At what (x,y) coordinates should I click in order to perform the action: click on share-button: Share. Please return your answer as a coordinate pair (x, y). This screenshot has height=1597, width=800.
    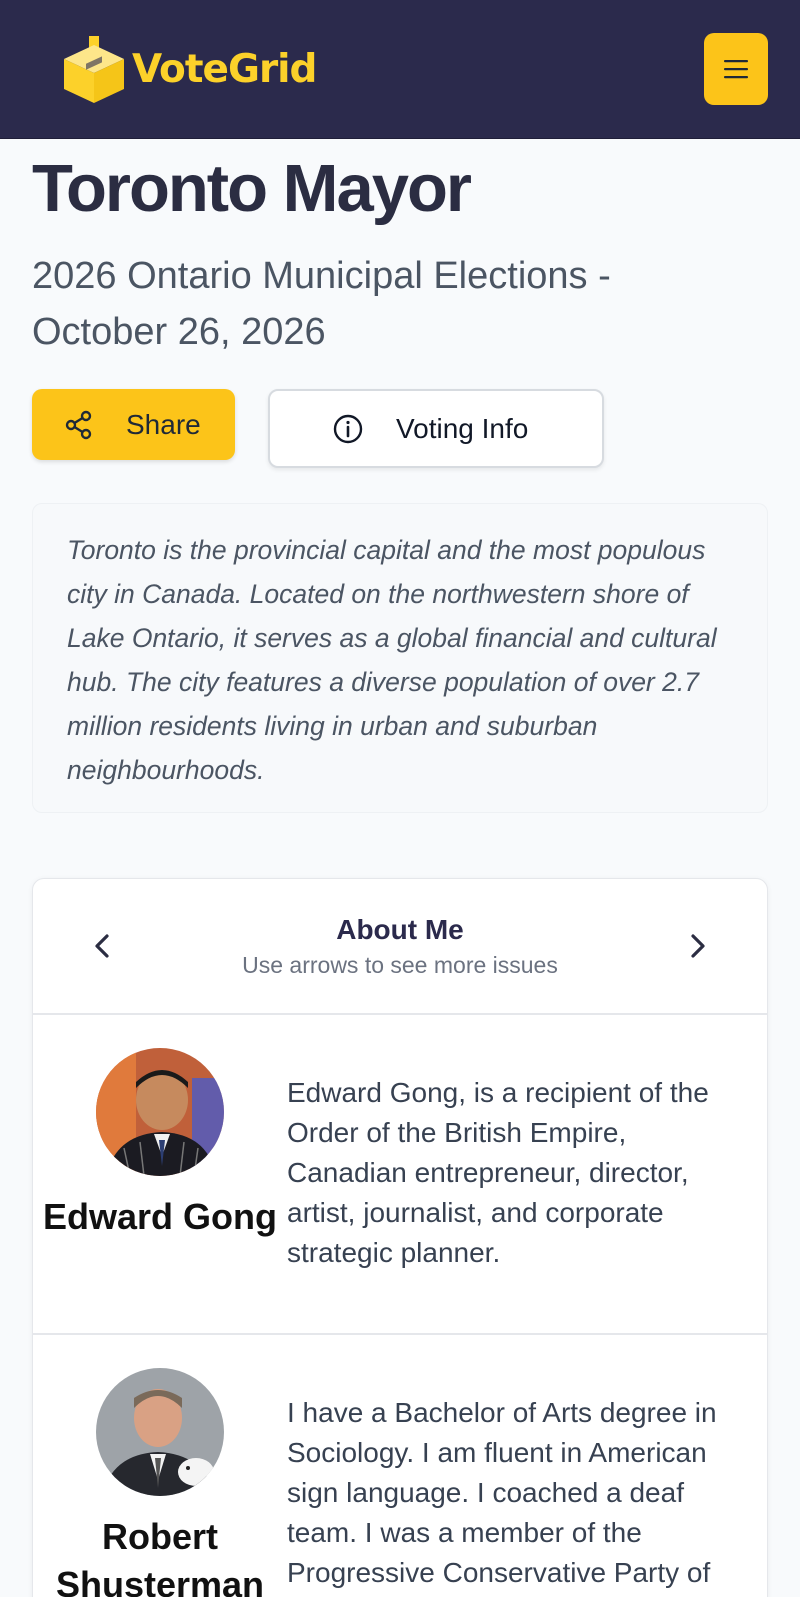
    Looking at the image, I should click on (133, 424).